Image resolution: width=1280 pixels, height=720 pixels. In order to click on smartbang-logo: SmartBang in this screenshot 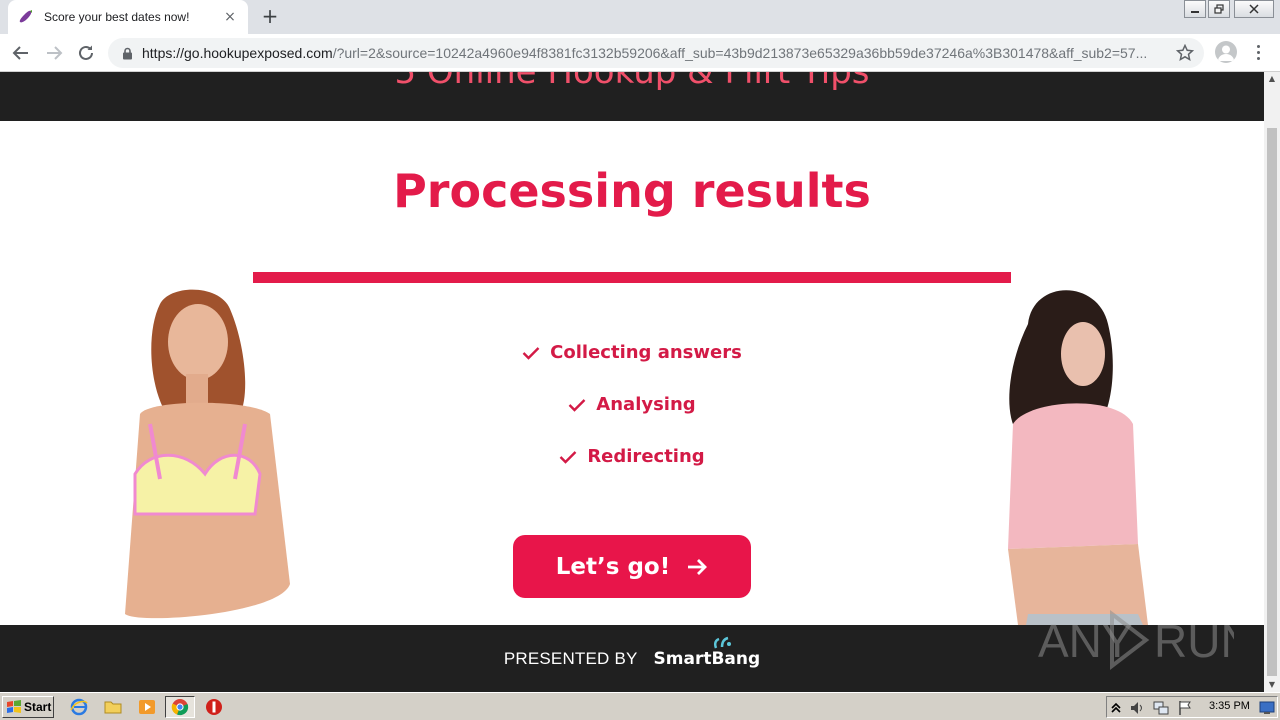, I will do `click(707, 652)`.